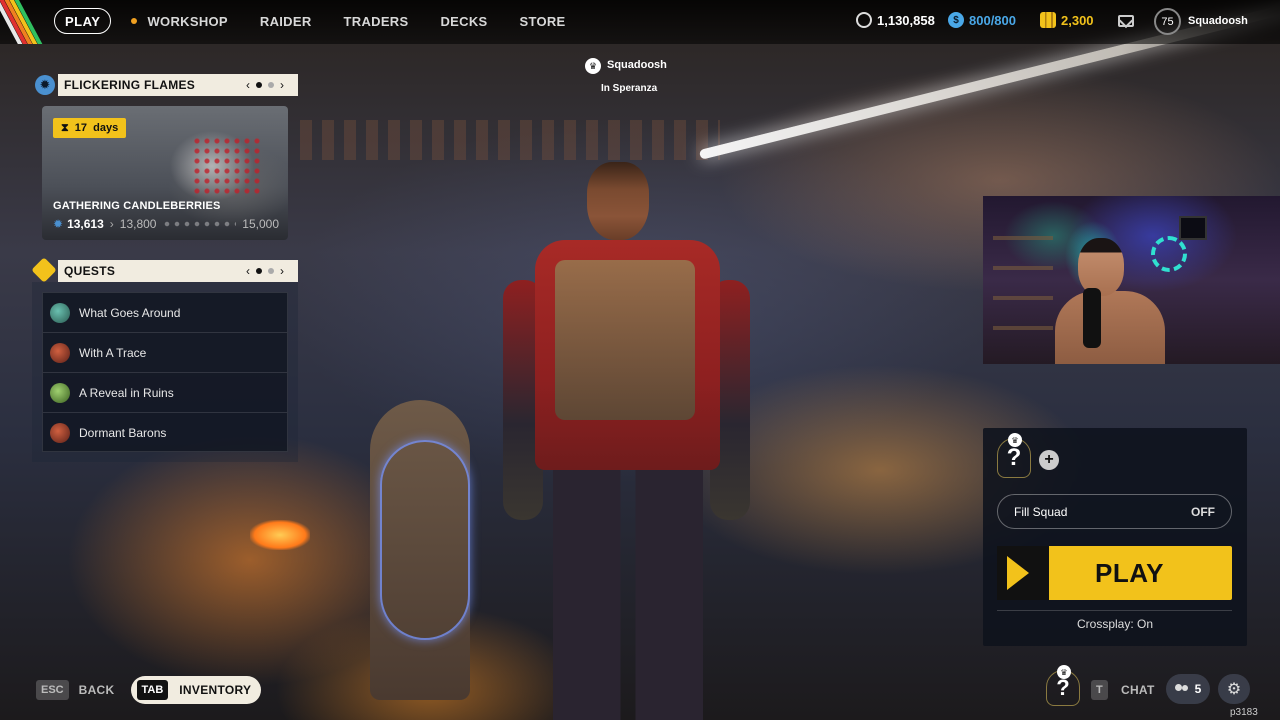 Image resolution: width=1280 pixels, height=720 pixels. Describe the element at coordinates (215, 690) in the screenshot. I see `inventory-label: INVENTORY` at that location.